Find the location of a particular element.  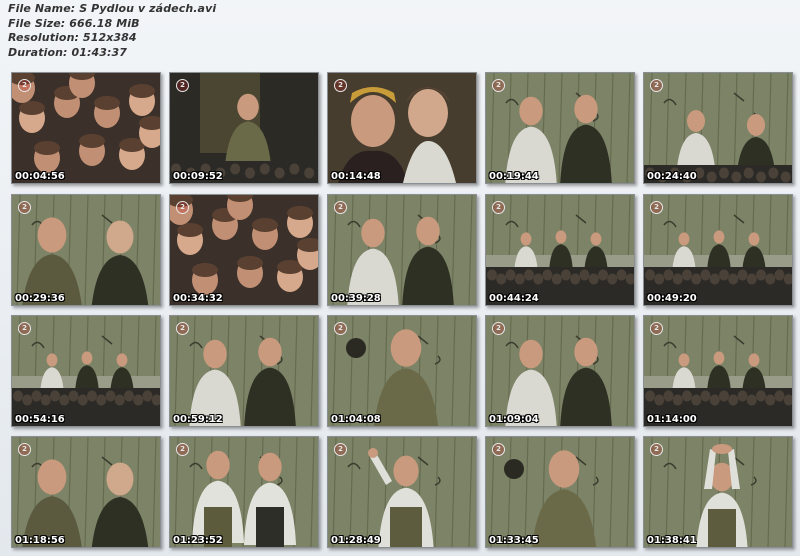

timestamp-label: 00:39:28 is located at coordinates (356, 298).